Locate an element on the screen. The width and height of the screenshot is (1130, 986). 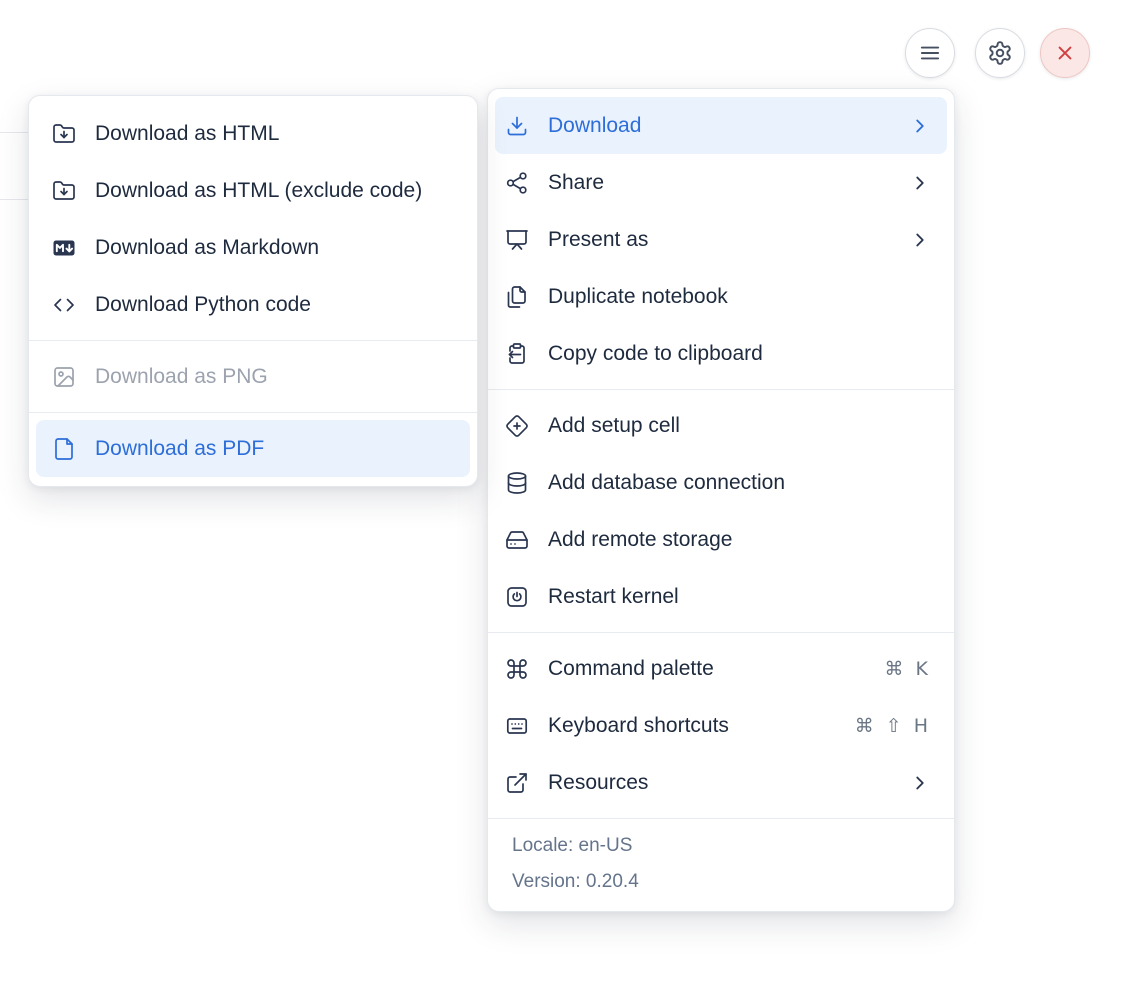
menu-item-label: Keyboard shortcuts is located at coordinates (638, 725).